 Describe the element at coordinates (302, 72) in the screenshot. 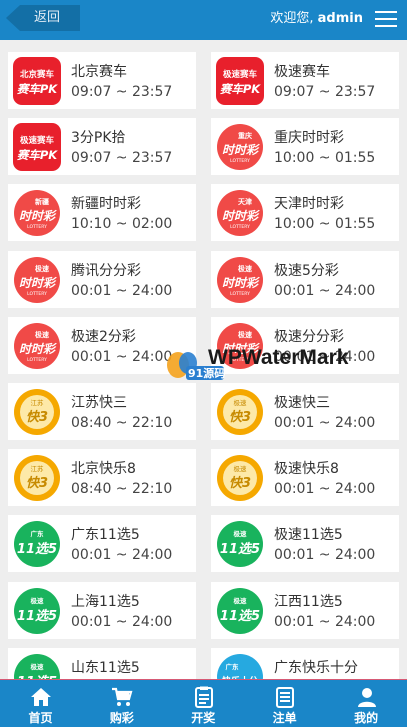

I see `lottery-name: 极速赛车` at that location.